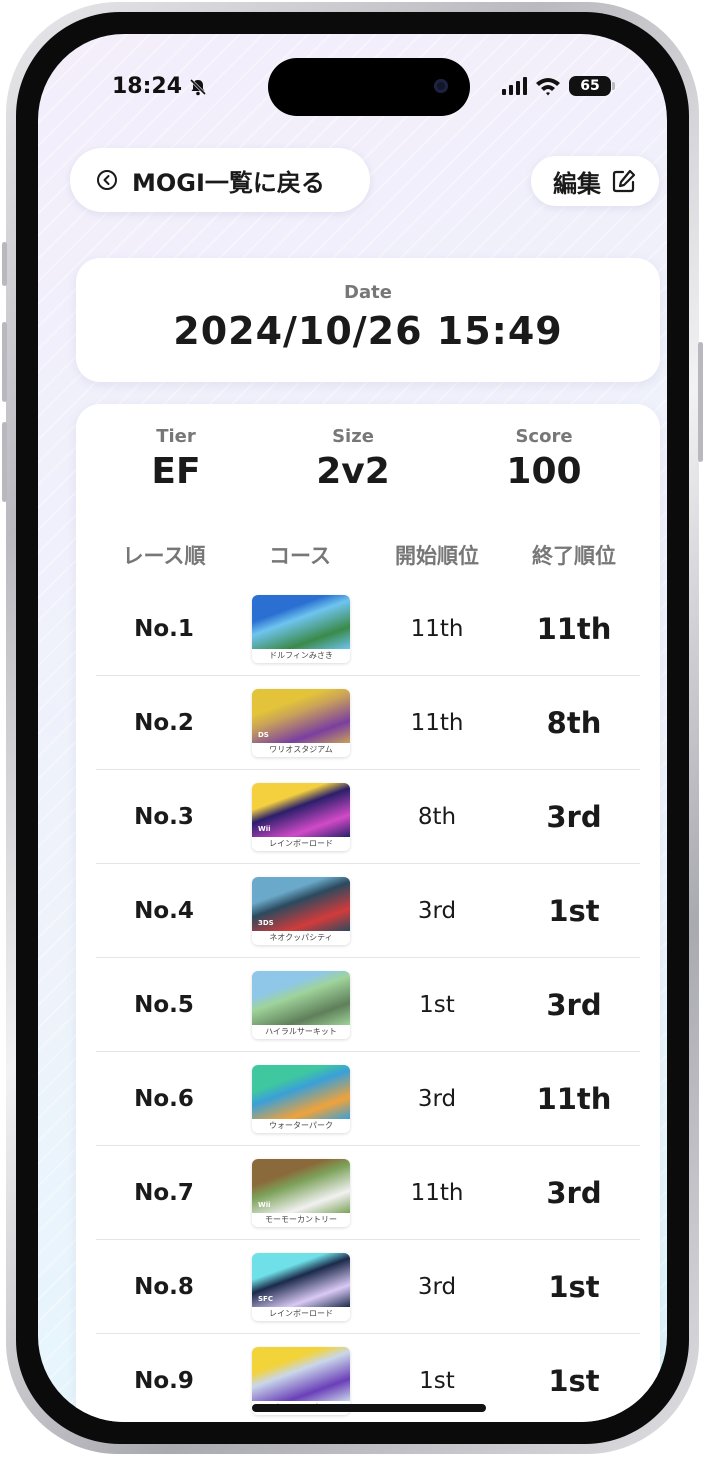  Describe the element at coordinates (368, 555) in the screenshot. I see `table-header: レース順 コース 開始順位 終了順位` at that location.